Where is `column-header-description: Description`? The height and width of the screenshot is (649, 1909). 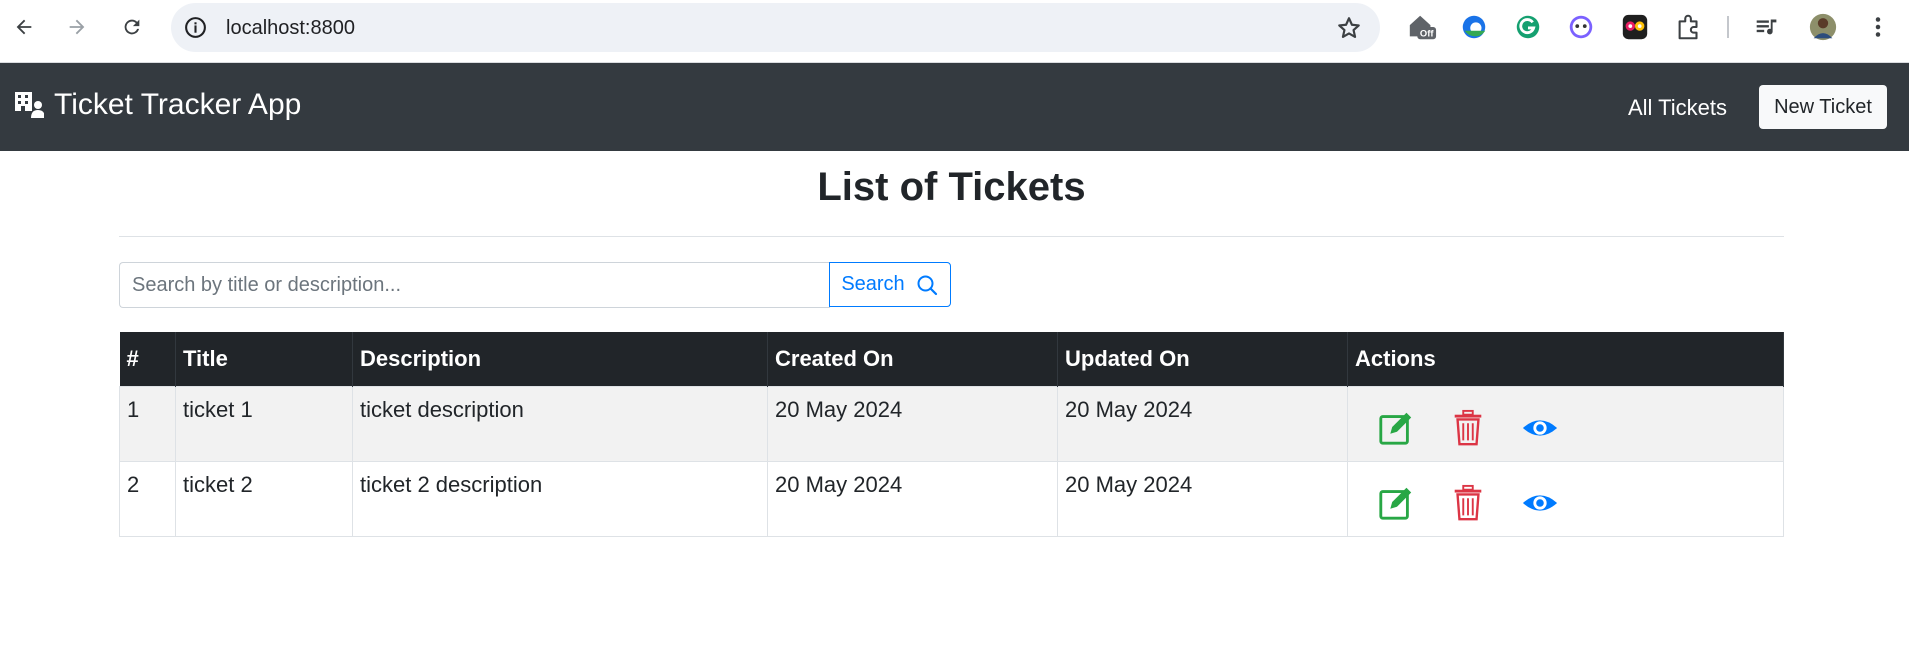 column-header-description: Description is located at coordinates (560, 359).